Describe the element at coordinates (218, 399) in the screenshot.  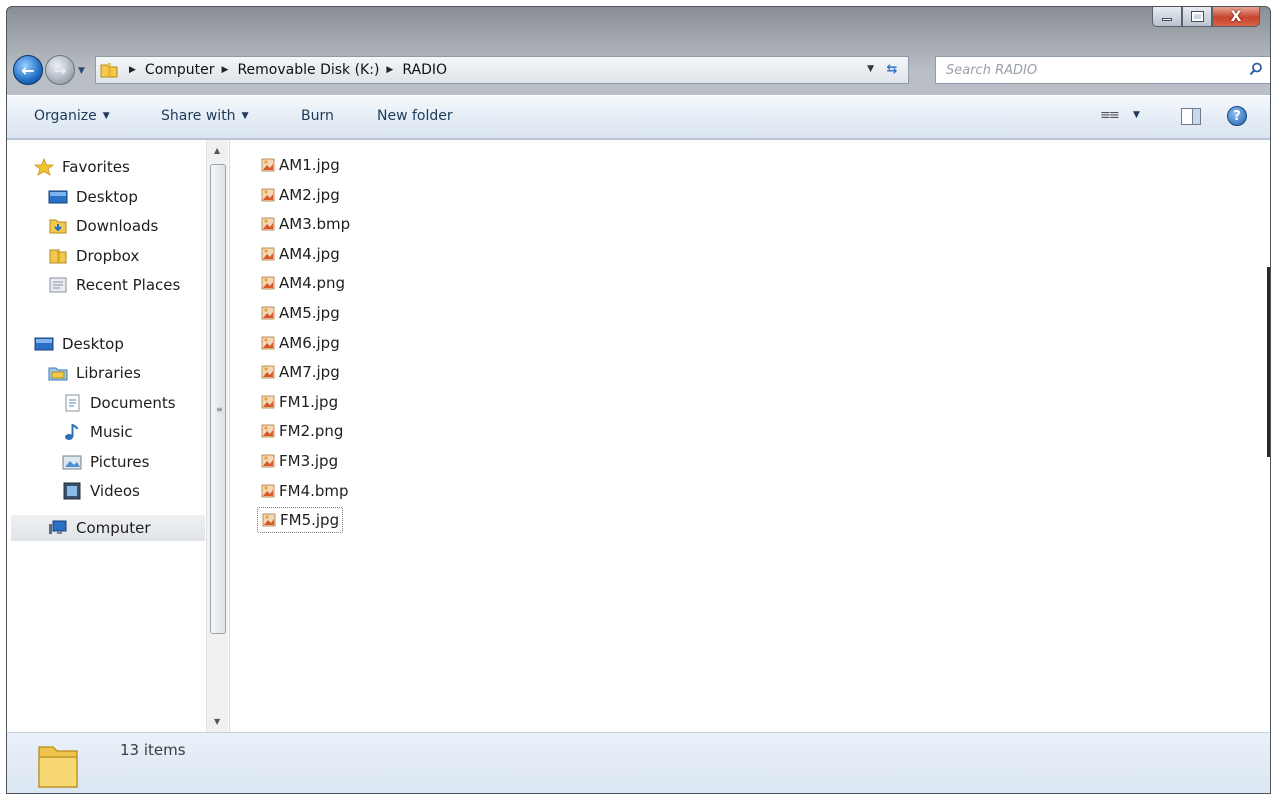
I see `scrollbar-thumb: ≡` at that location.